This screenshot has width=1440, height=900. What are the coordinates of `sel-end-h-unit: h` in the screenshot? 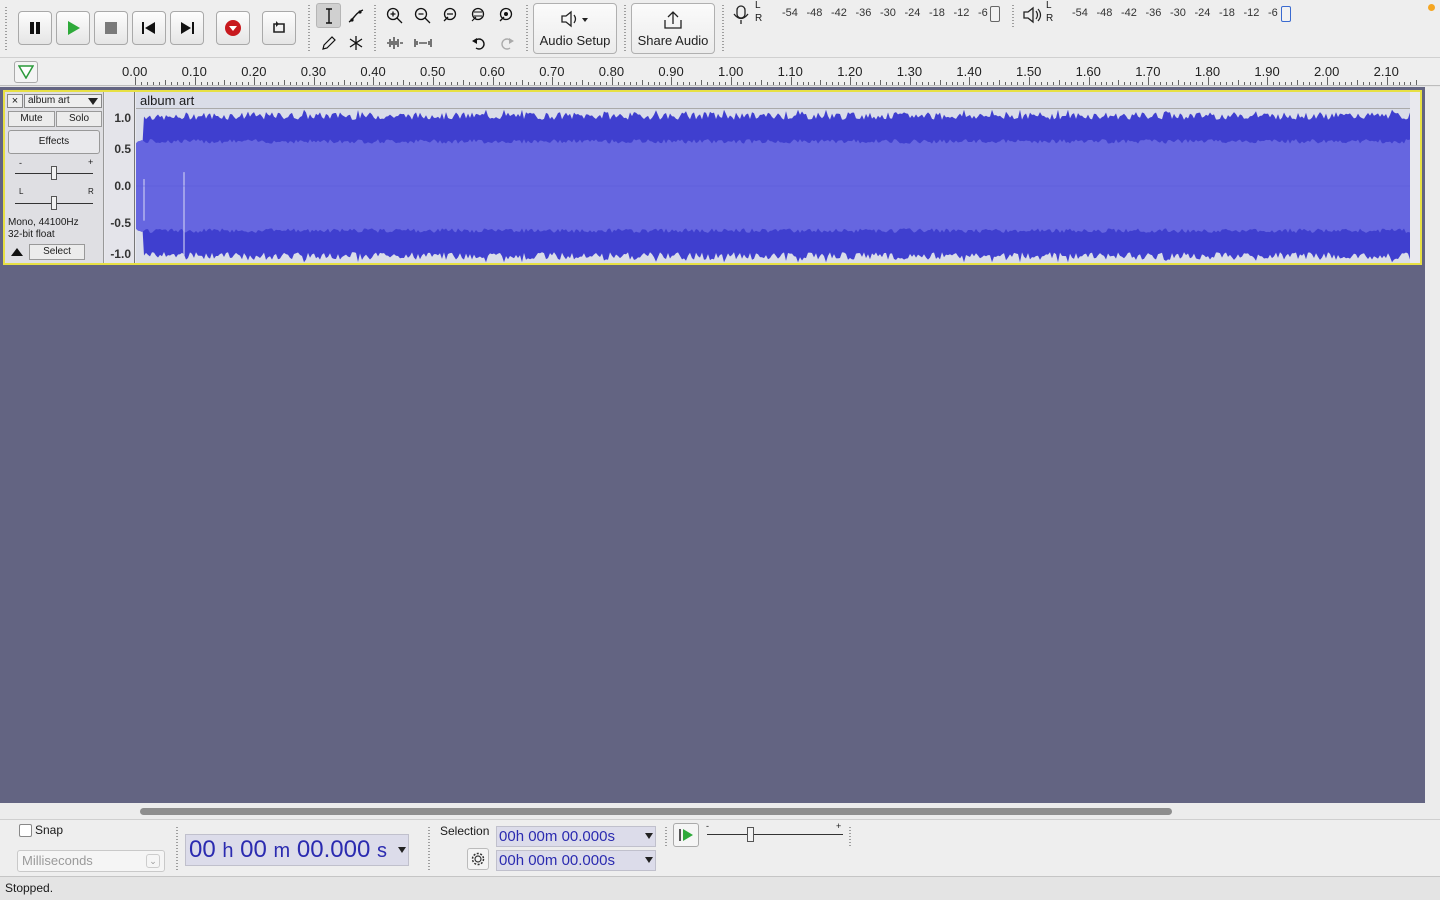 It's located at (520, 860).